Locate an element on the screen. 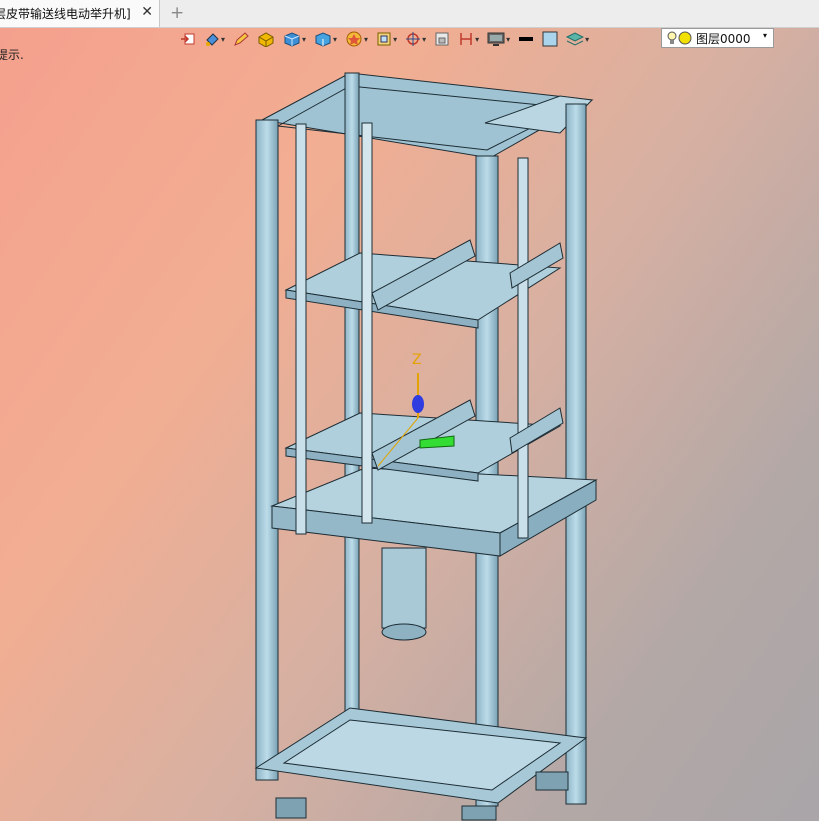 This screenshot has width=819, height=821. z-axis-label: Z is located at coordinates (417, 360).